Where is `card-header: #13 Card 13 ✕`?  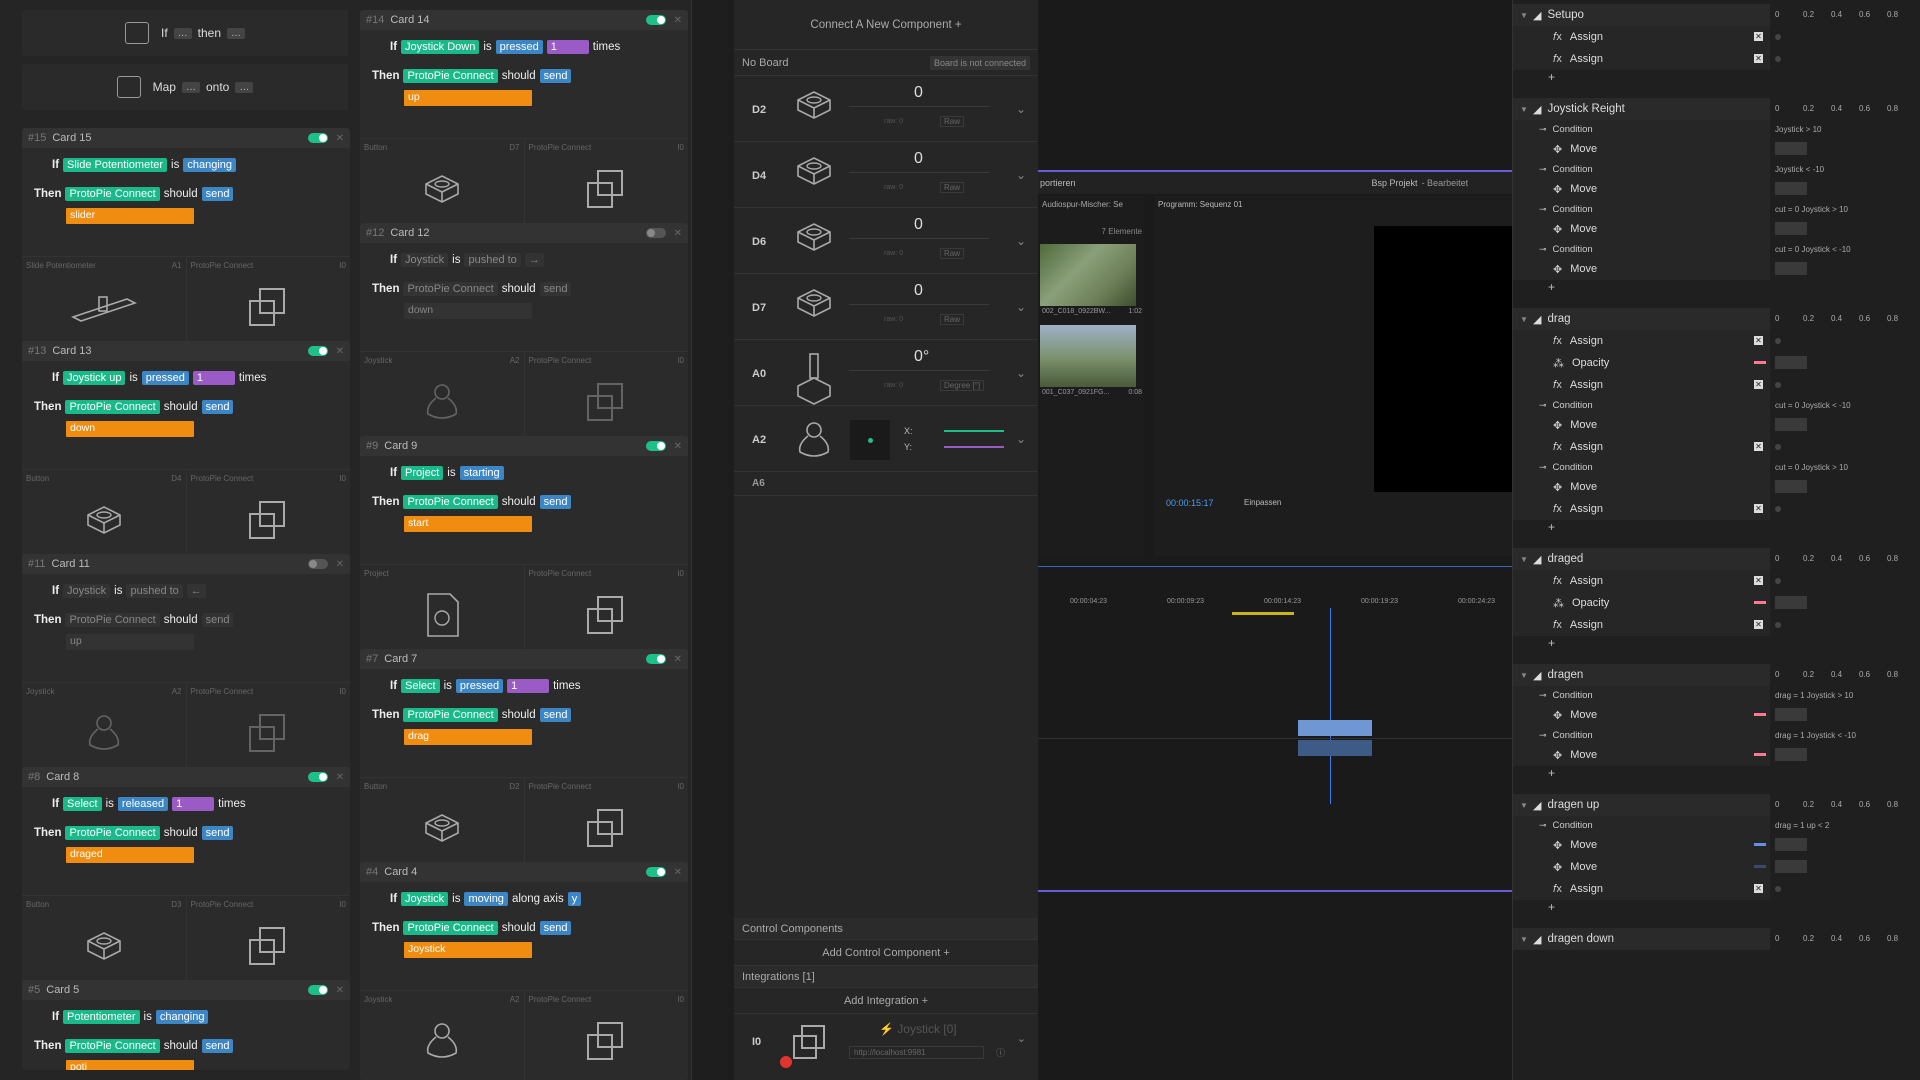 card-header: #13 Card 13 ✕ is located at coordinates (186, 351).